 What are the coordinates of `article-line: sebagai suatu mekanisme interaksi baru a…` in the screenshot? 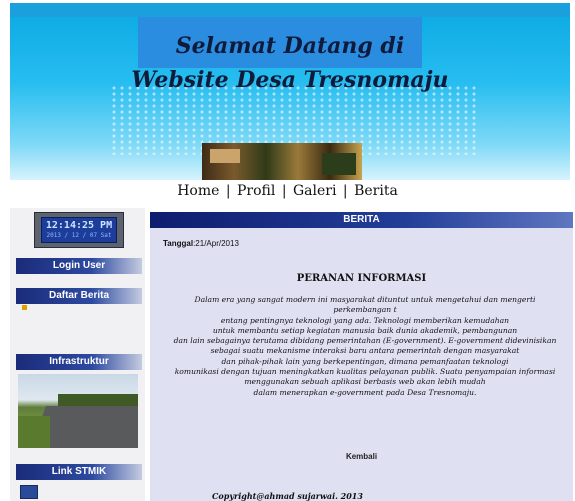 It's located at (365, 351).